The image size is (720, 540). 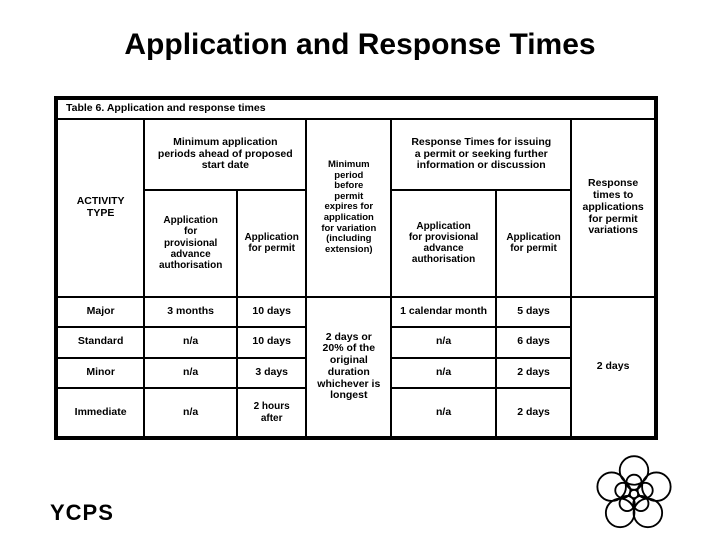 I want to click on cell-min-app-permit: 2 hours after, so click(x=271, y=412).